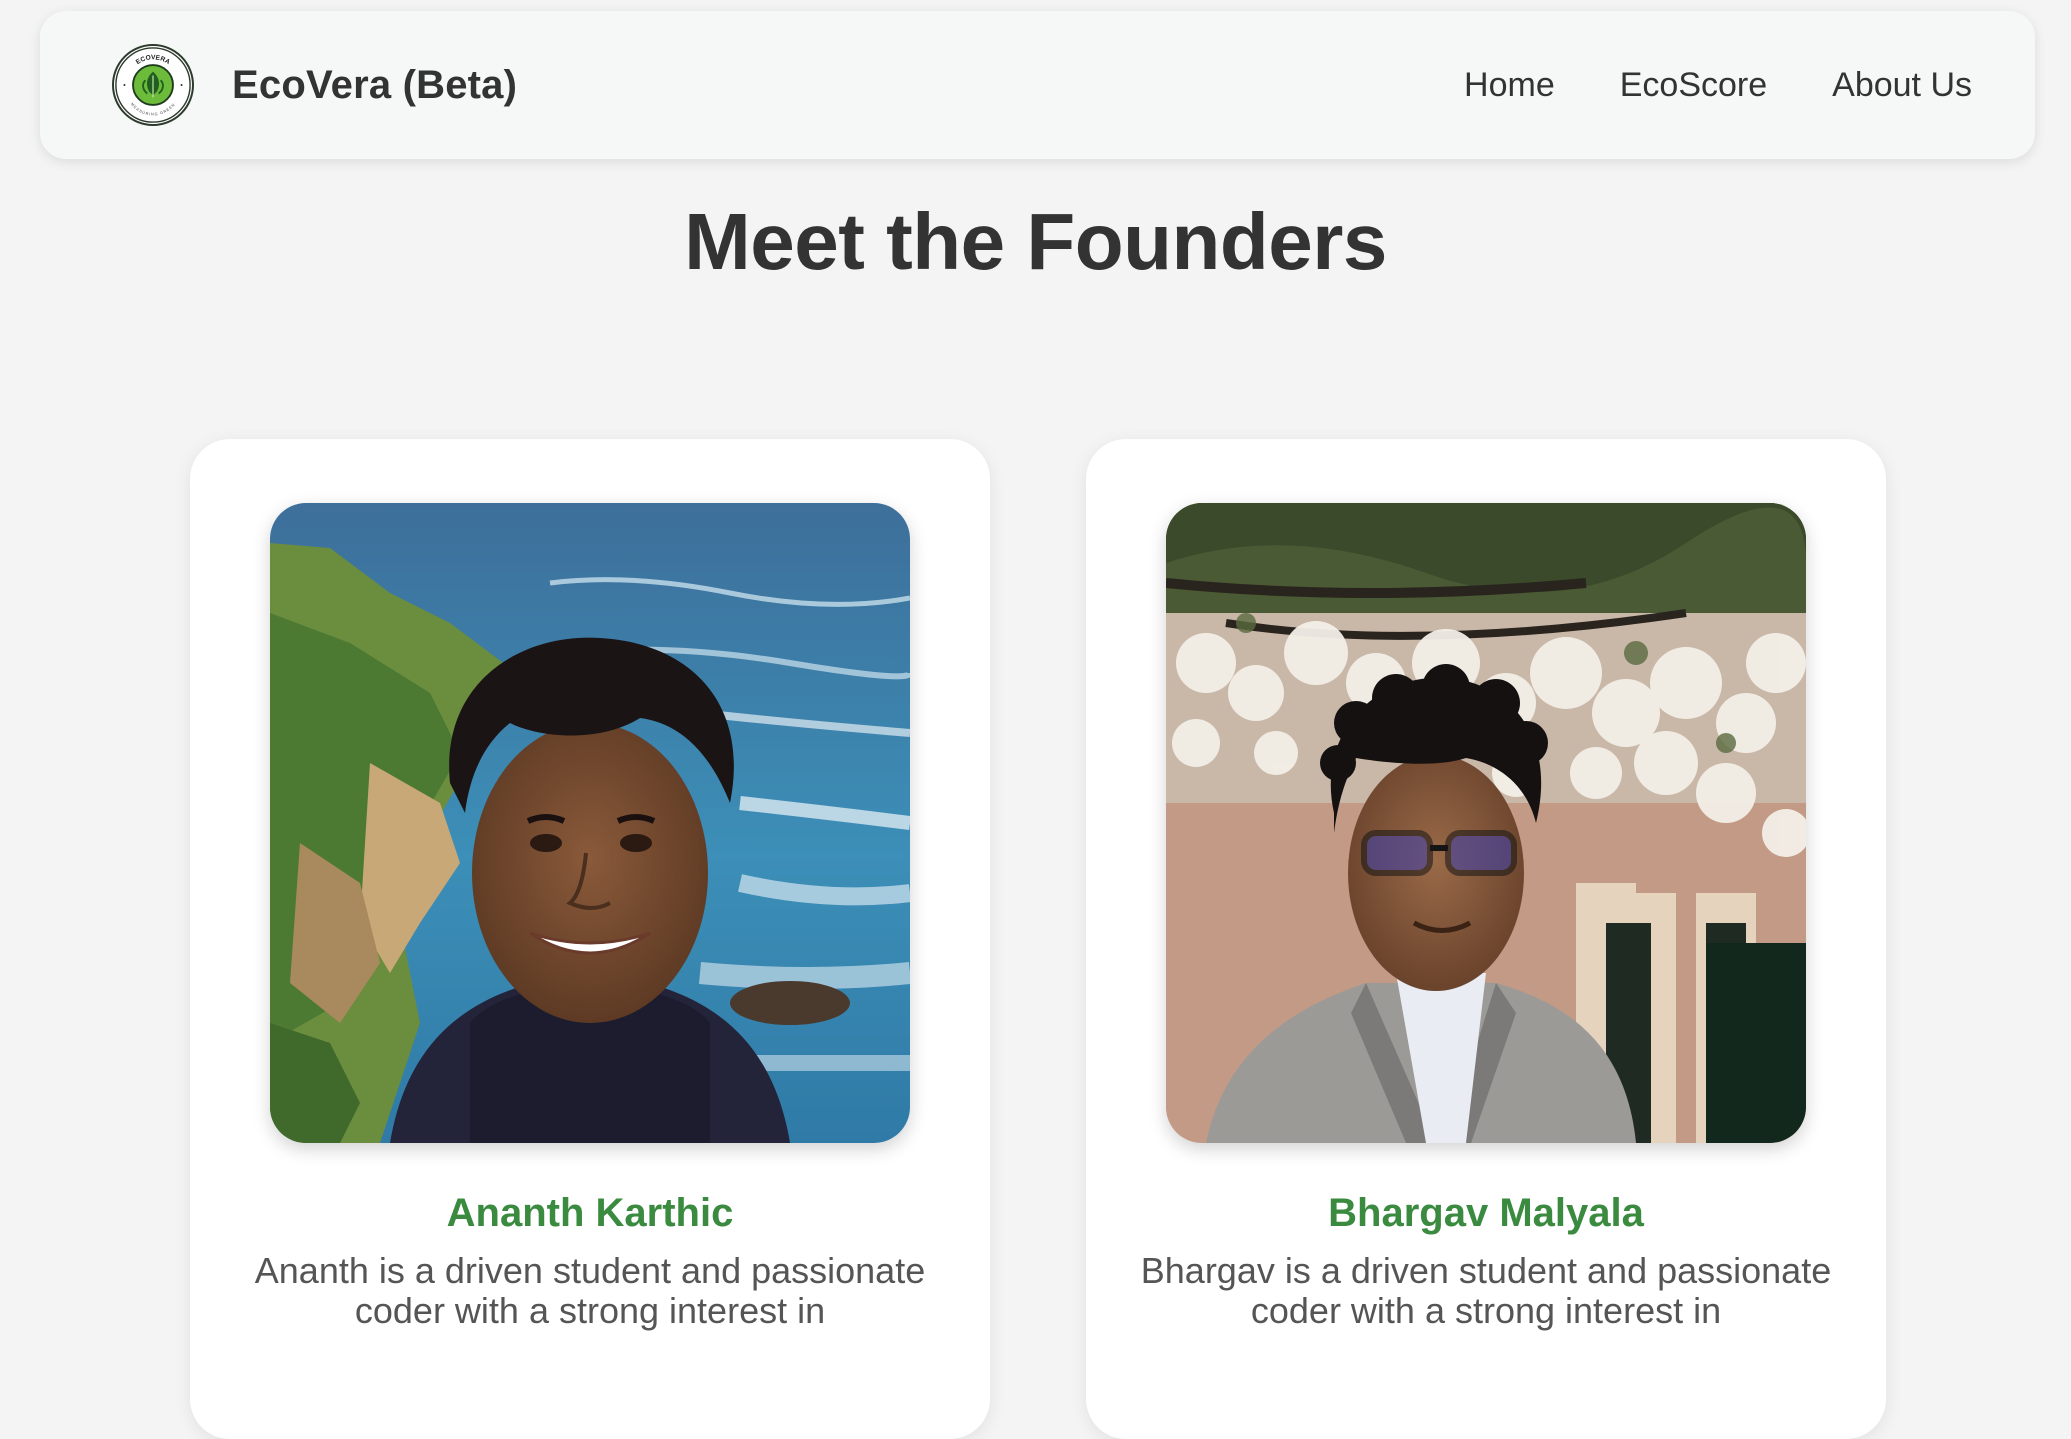 This screenshot has height=1439, width=2071. Describe the element at coordinates (1509, 85) in the screenshot. I see `nav-link-home: Home` at that location.